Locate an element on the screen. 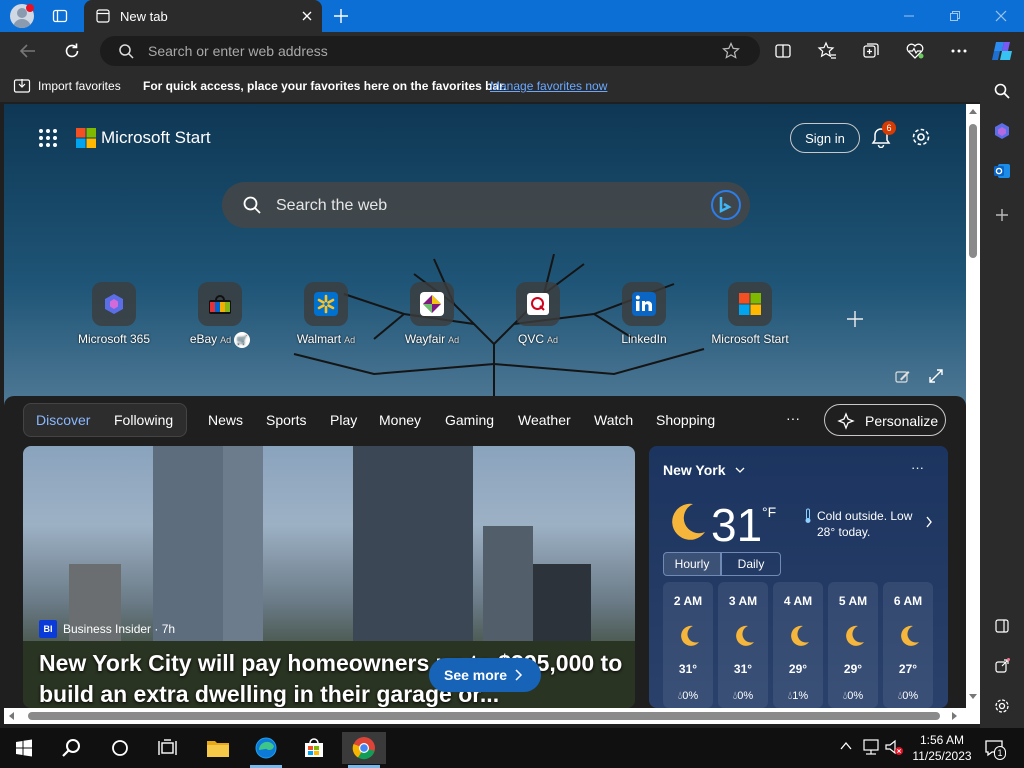  hour-precip: 0% is located at coordinates (745, 696).